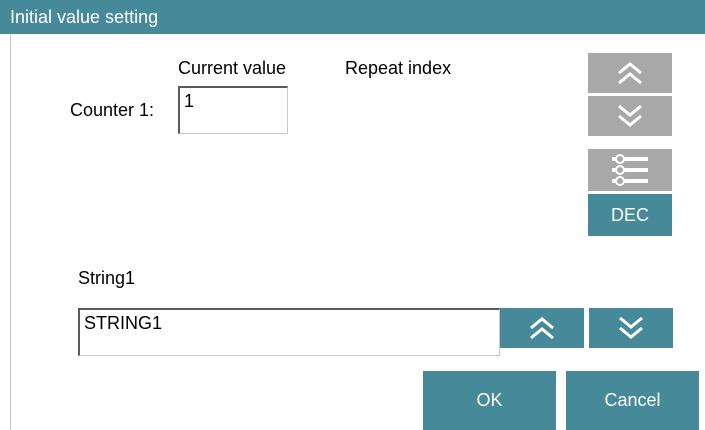  What do you see at coordinates (10, 232) in the screenshot?
I see `dialog-left-border` at bounding box center [10, 232].